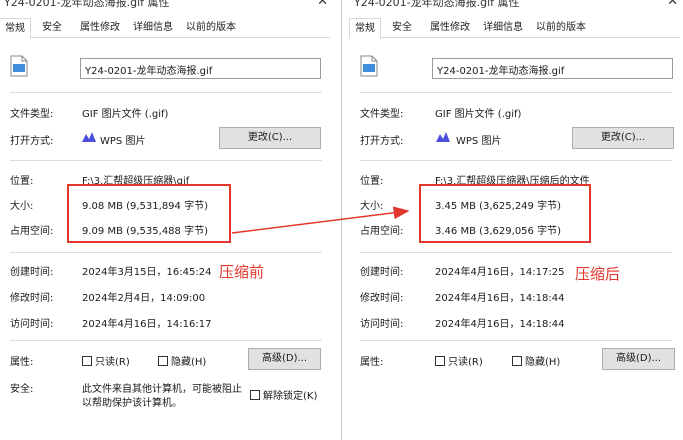  Describe the element at coordinates (147, 272) in the screenshot. I see `created-value: 2024年3月15日，16:45:24` at that location.